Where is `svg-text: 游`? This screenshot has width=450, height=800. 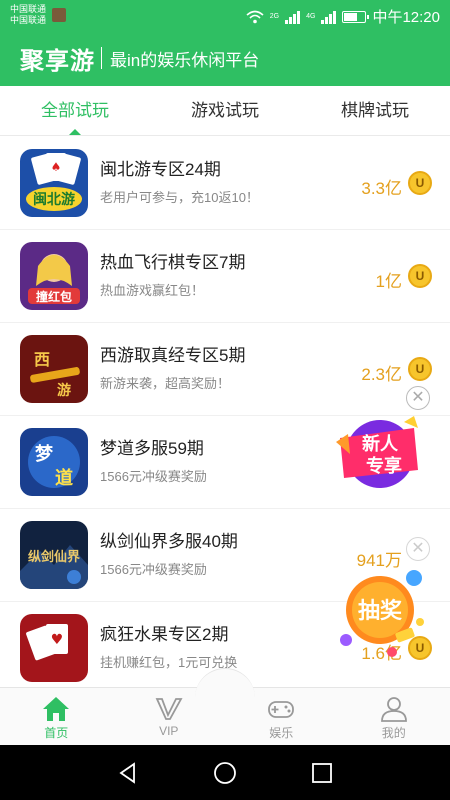
svg-text: 游 is located at coordinates (64, 390).